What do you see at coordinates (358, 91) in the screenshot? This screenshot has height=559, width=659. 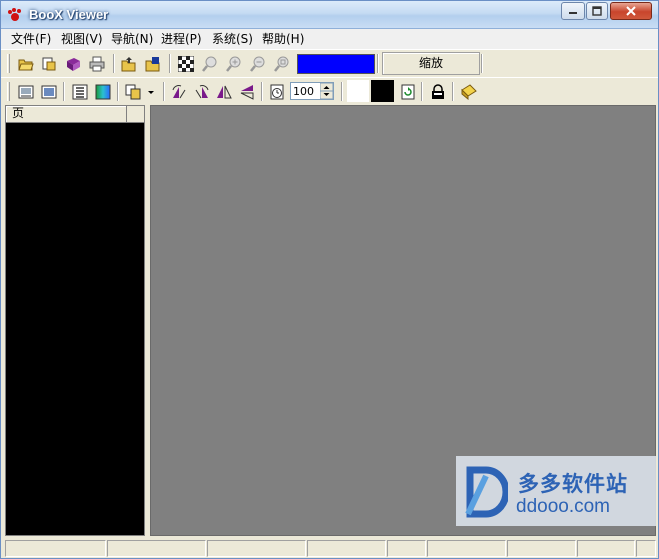 I see `foreground-swatch` at bounding box center [358, 91].